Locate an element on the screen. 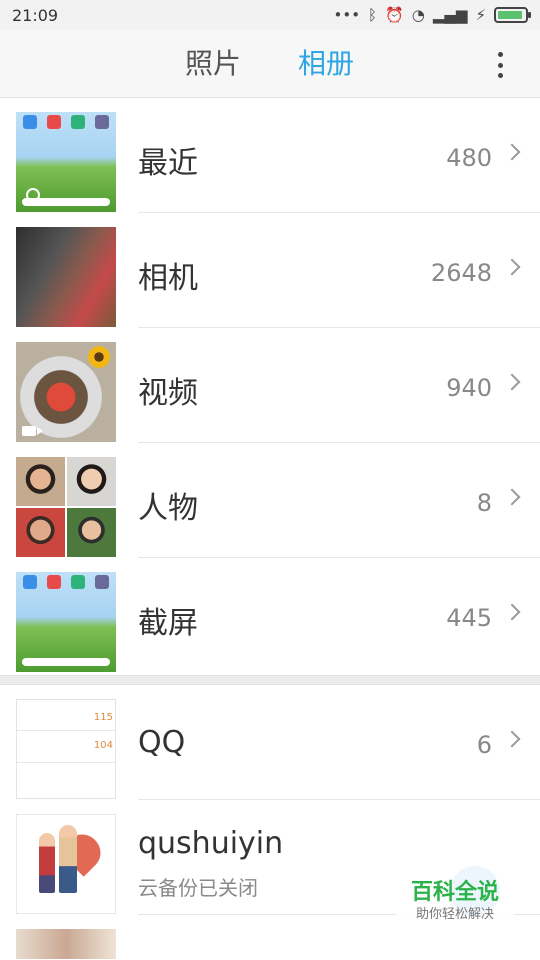 The width and height of the screenshot is (540, 960). album-name: 视频 is located at coordinates (168, 393).